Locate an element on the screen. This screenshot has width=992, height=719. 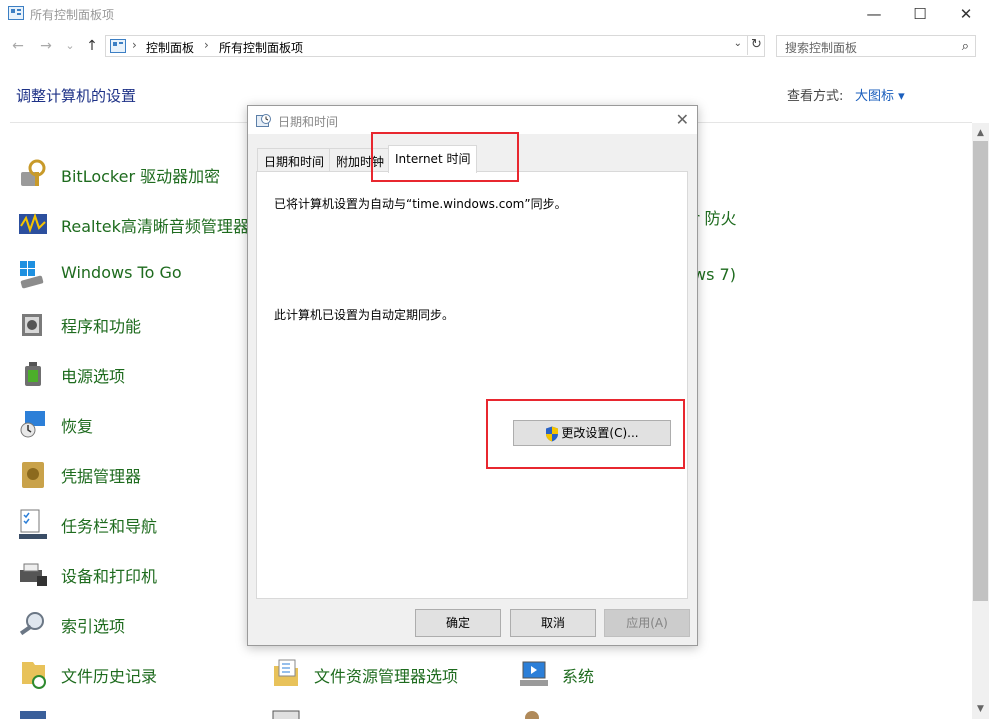
scroll-up-icon: ▲ is located at coordinates (980, 133).